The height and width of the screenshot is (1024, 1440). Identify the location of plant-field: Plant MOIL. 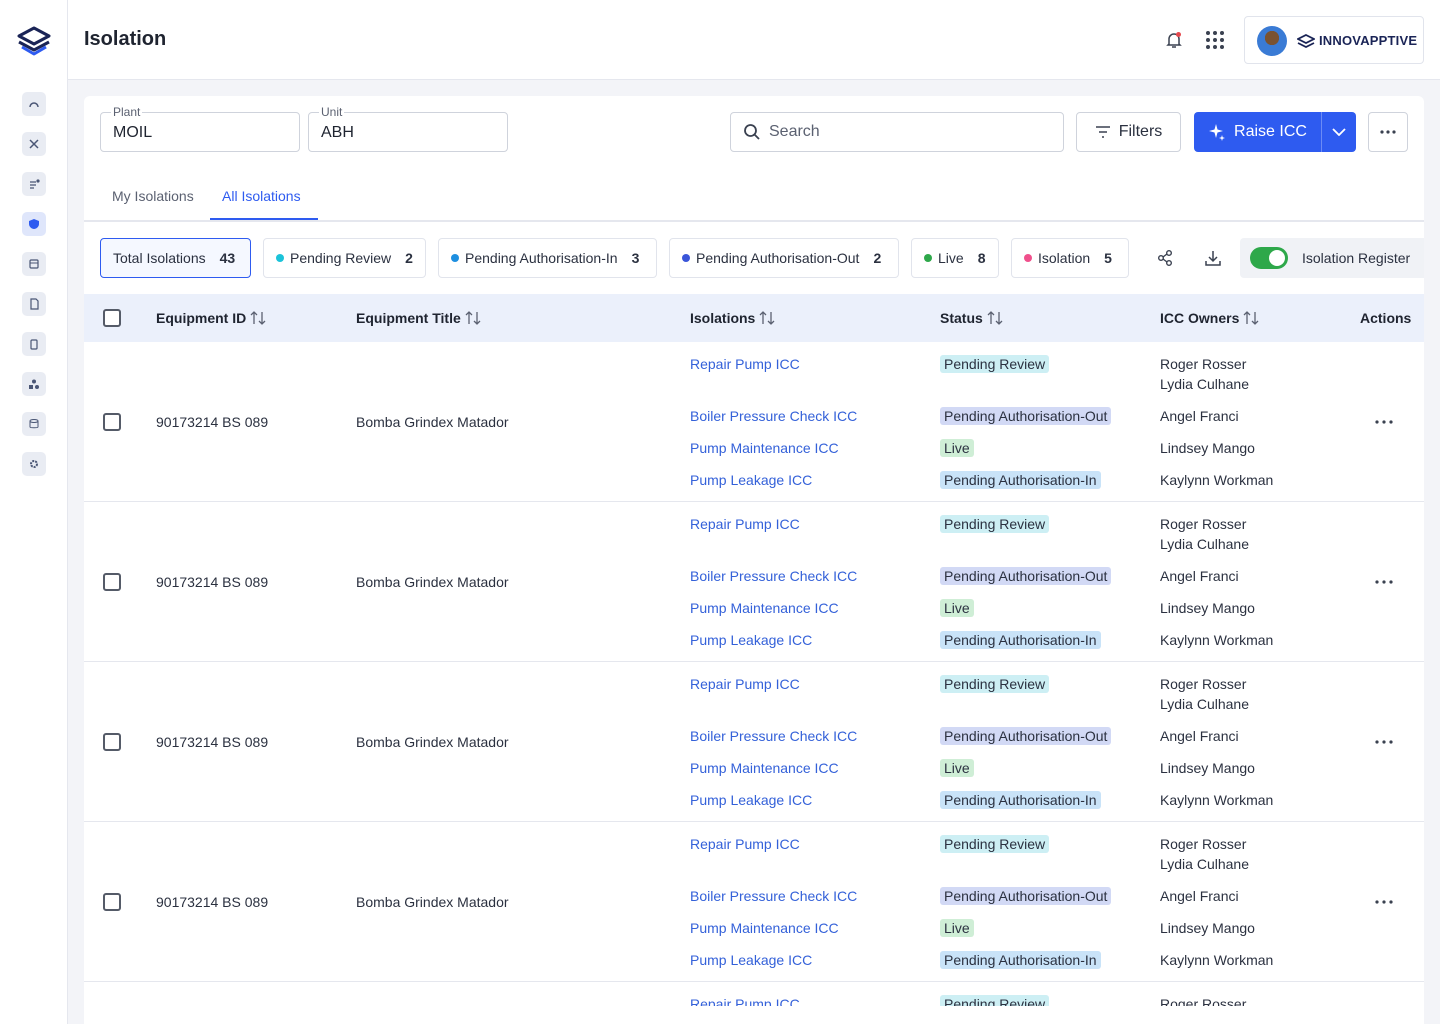
(200, 128).